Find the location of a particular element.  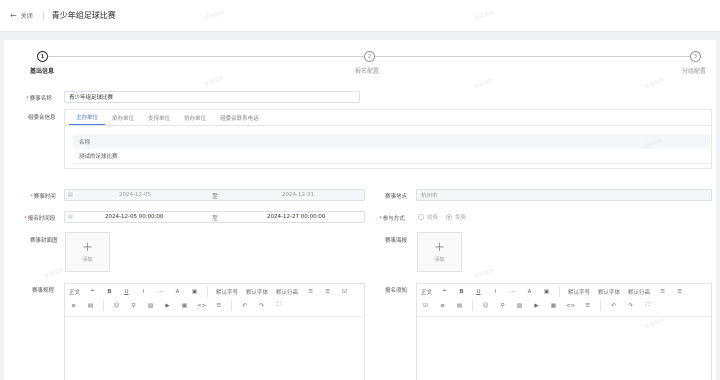

organizer-tabs: 主办单位 承办单位 支持单位 协办单位 组委会联系电话 名称 测试的足球比赛 is located at coordinates (388, 139).